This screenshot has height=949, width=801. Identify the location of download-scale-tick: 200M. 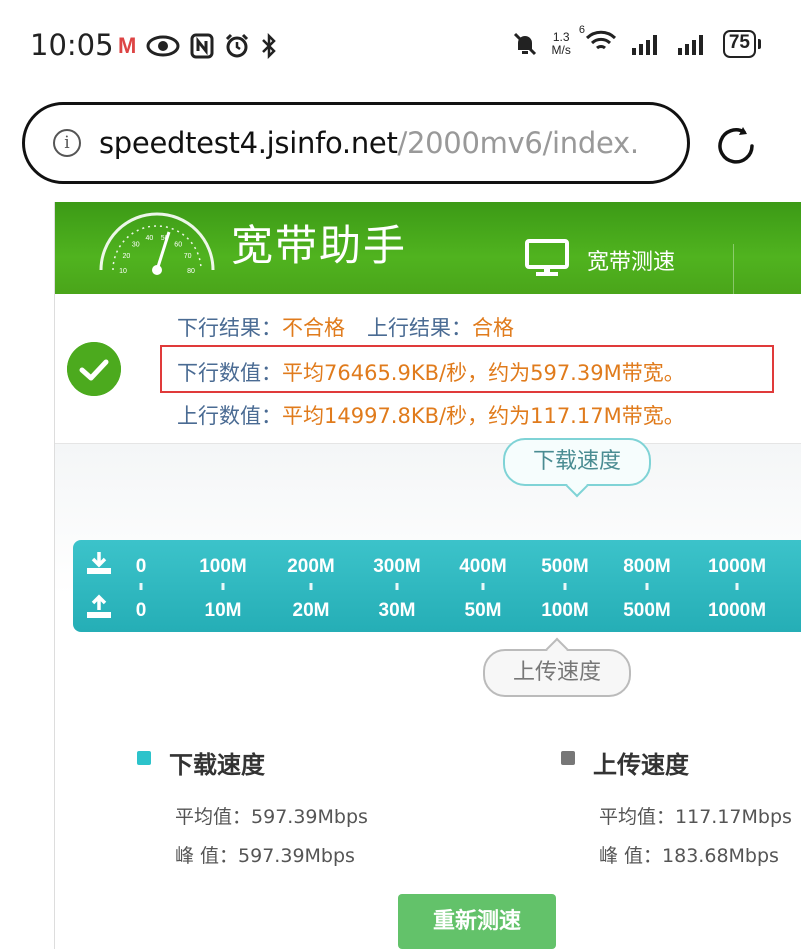
(311, 566).